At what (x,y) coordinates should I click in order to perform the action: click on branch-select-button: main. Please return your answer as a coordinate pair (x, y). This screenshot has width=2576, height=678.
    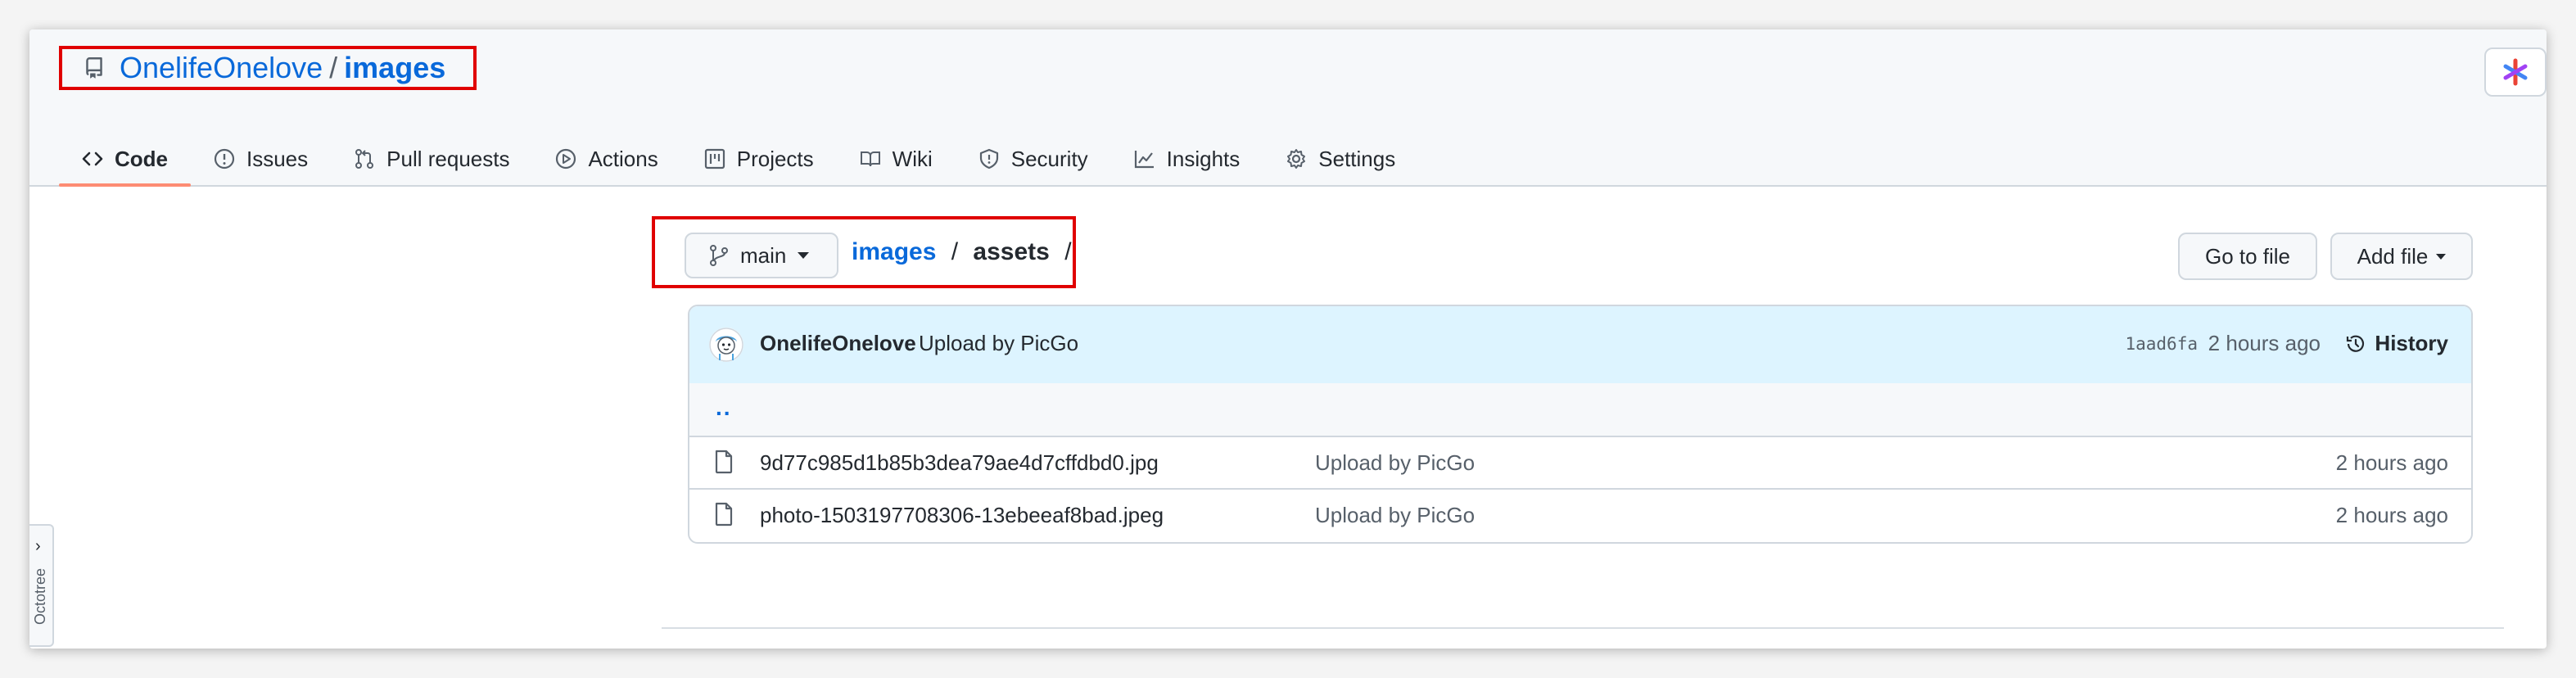
    Looking at the image, I should click on (761, 255).